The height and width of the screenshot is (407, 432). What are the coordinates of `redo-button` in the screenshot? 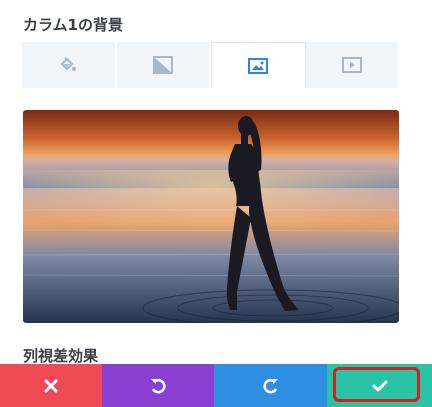 It's located at (270, 385).